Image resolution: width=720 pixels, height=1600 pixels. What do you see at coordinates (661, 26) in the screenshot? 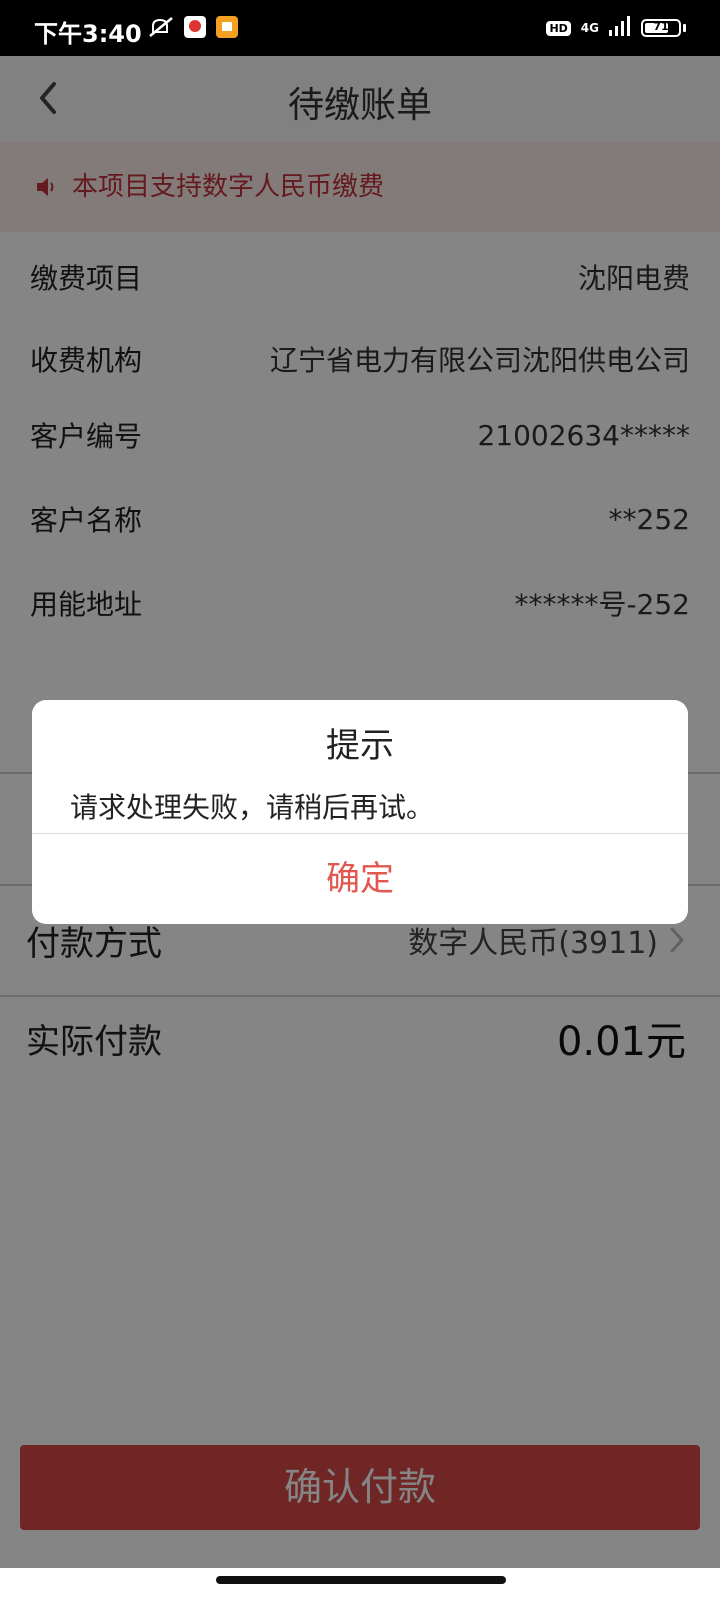
I see `battery-level: 71` at bounding box center [661, 26].